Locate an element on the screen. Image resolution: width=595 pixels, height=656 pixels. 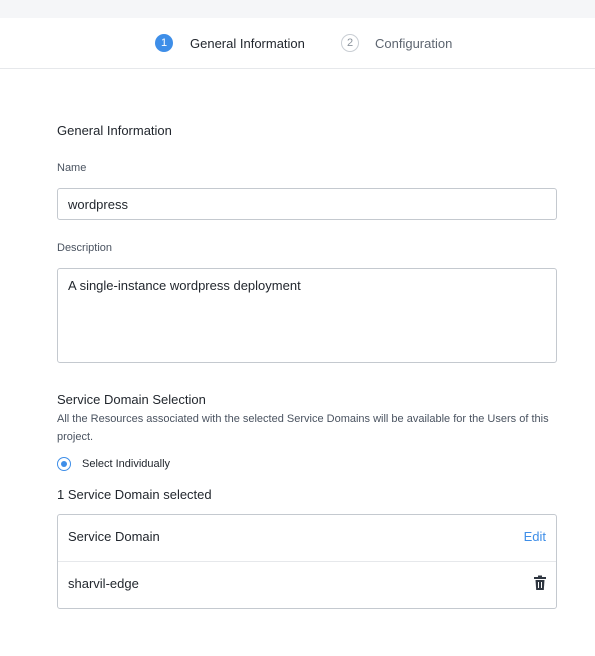
edit-link: Edit is located at coordinates (535, 536).